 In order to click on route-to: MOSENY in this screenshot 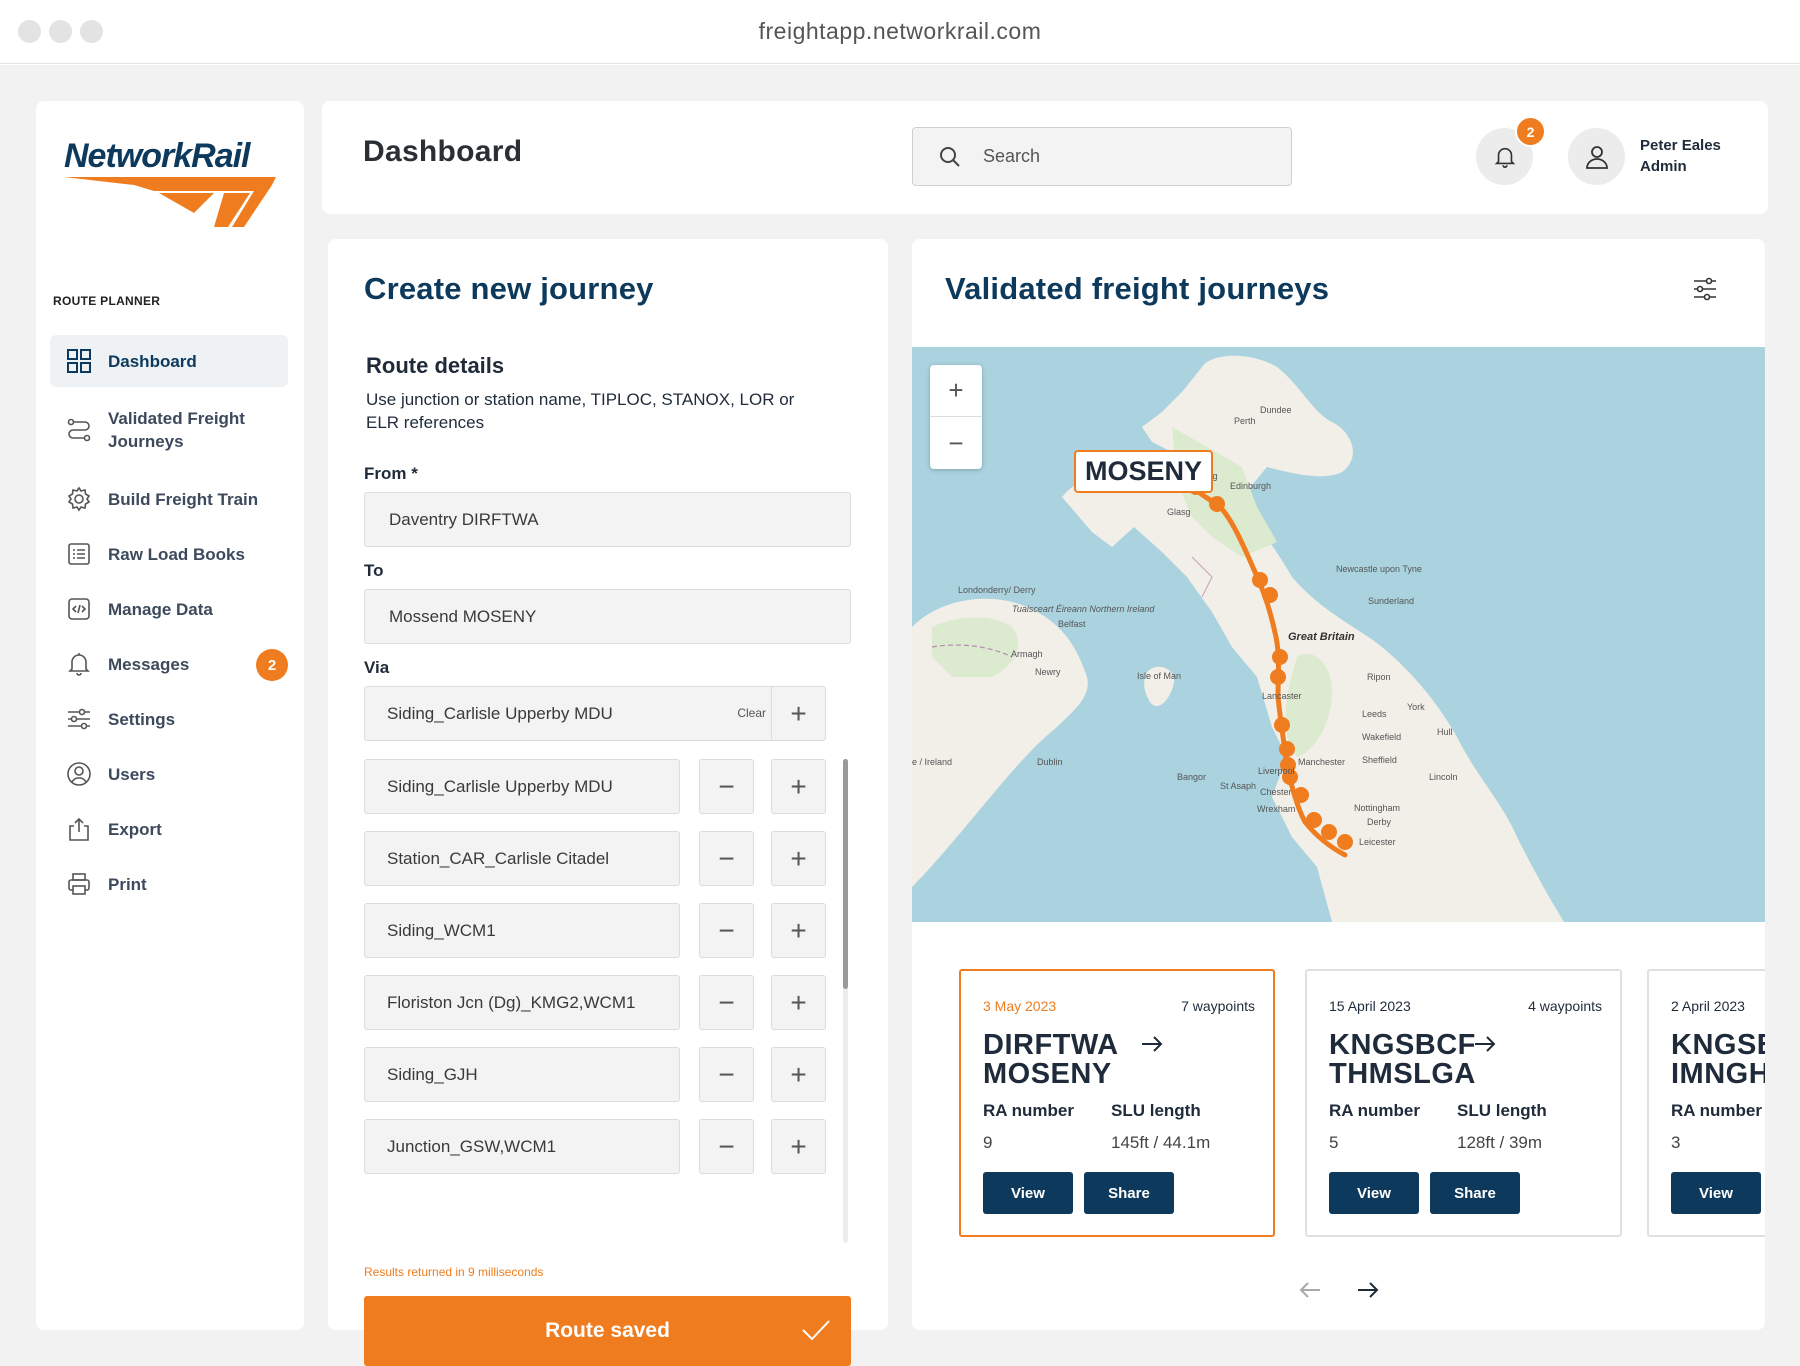, I will do `click(1047, 1074)`.